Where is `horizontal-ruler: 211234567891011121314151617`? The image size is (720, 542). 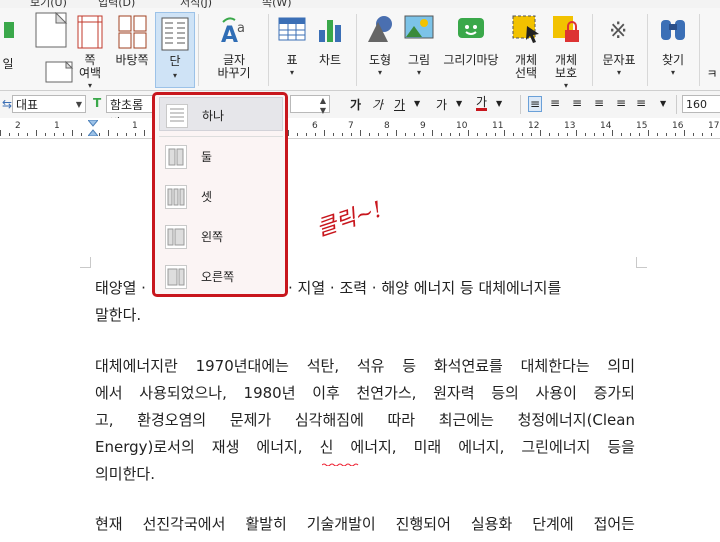
horizontal-ruler: 211234567891011121314151617 is located at coordinates (360, 128).